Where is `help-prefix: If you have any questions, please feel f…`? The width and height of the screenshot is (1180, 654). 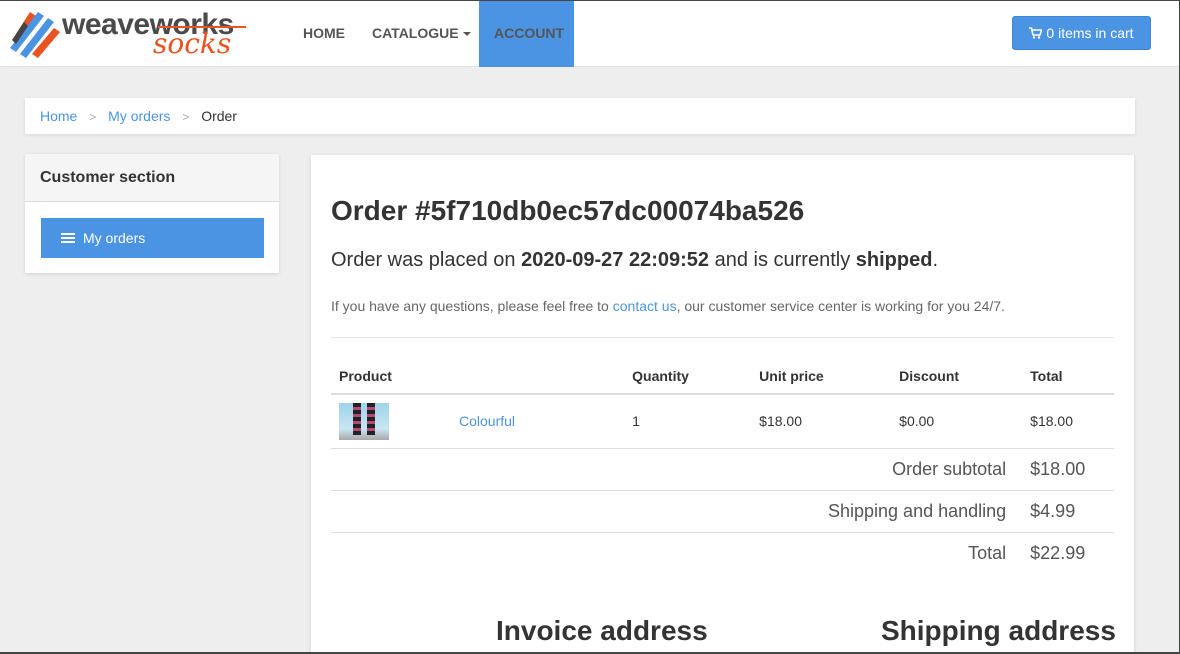 help-prefix: If you have any questions, please feel f… is located at coordinates (472, 306).